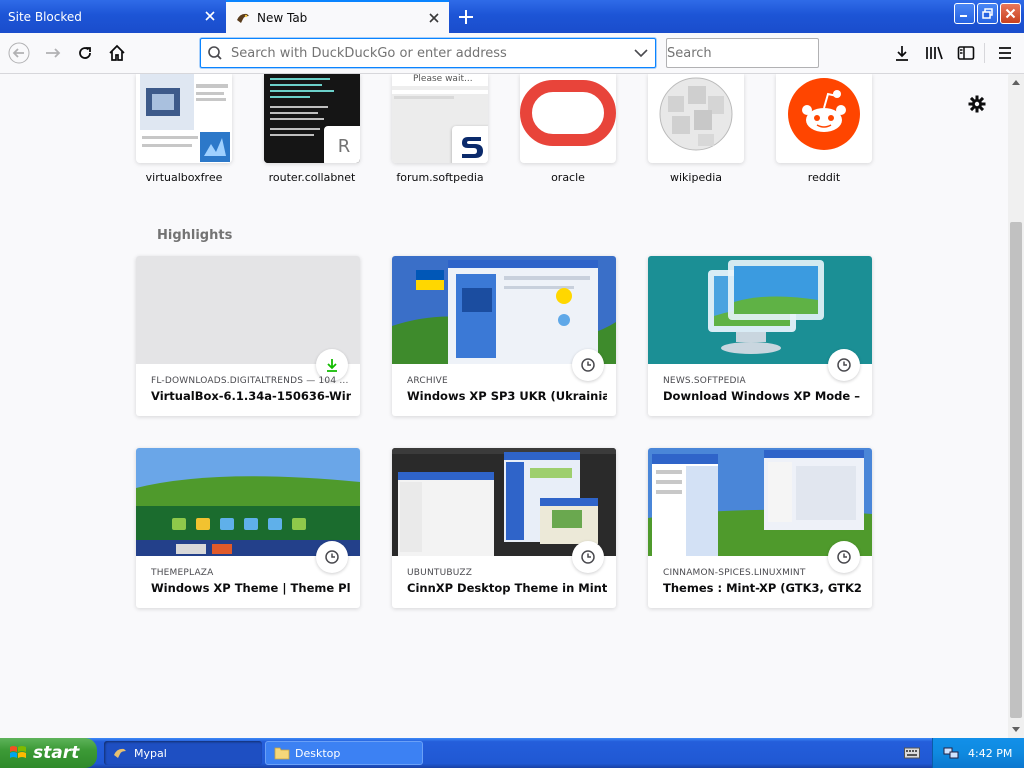 The image size is (1024, 768). Describe the element at coordinates (282, 753) in the screenshot. I see `folder-icon` at that location.